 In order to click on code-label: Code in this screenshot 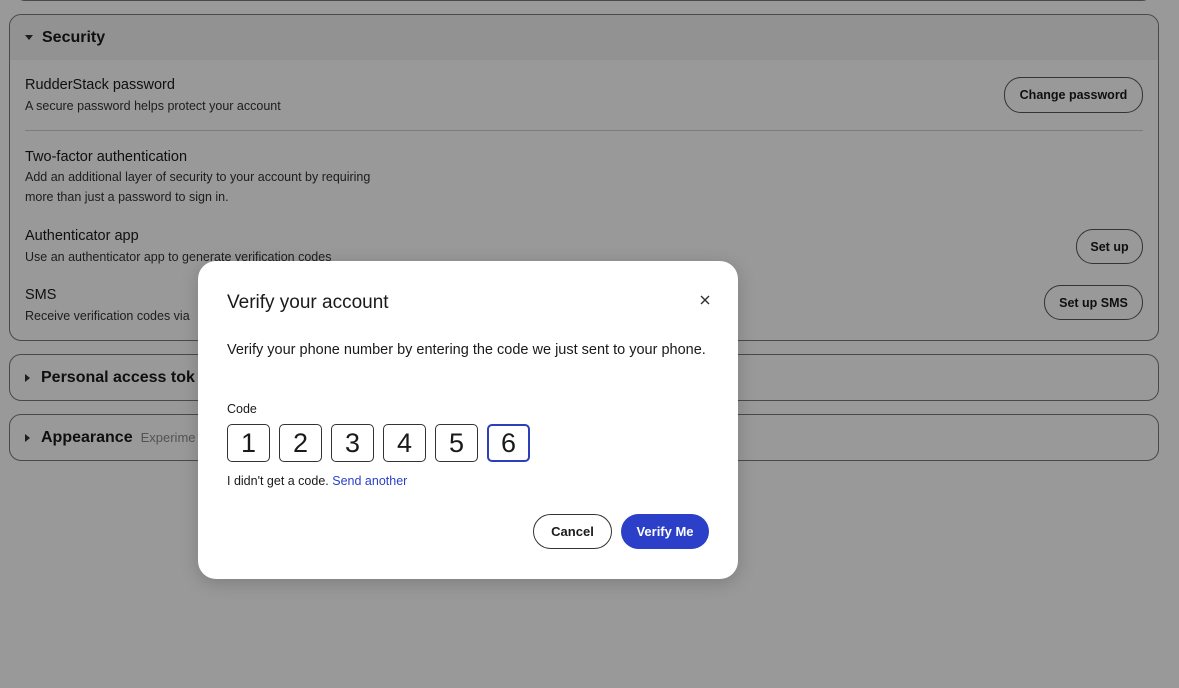, I will do `click(242, 409)`.